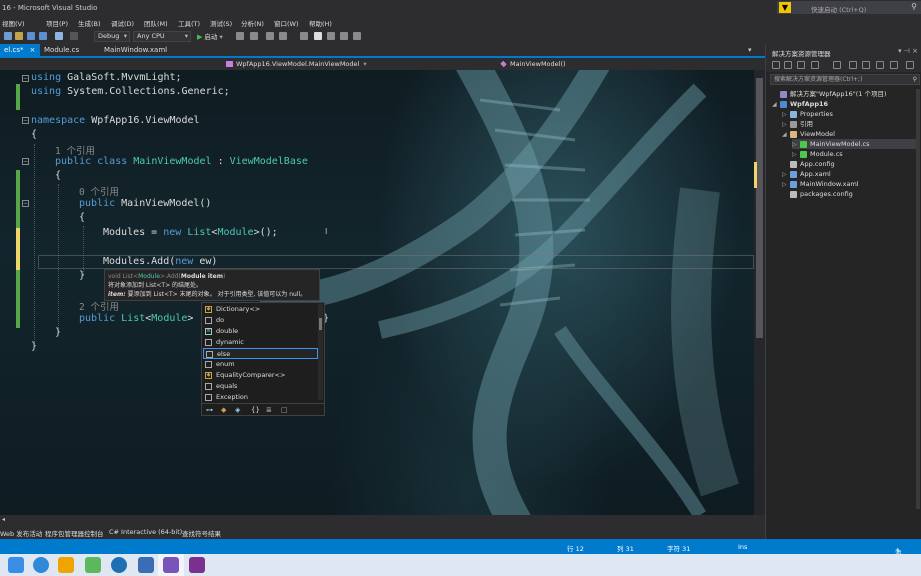  Describe the element at coordinates (260, 375) in the screenshot. I see `completion-item: ◆ EqualityComparer<>` at that location.